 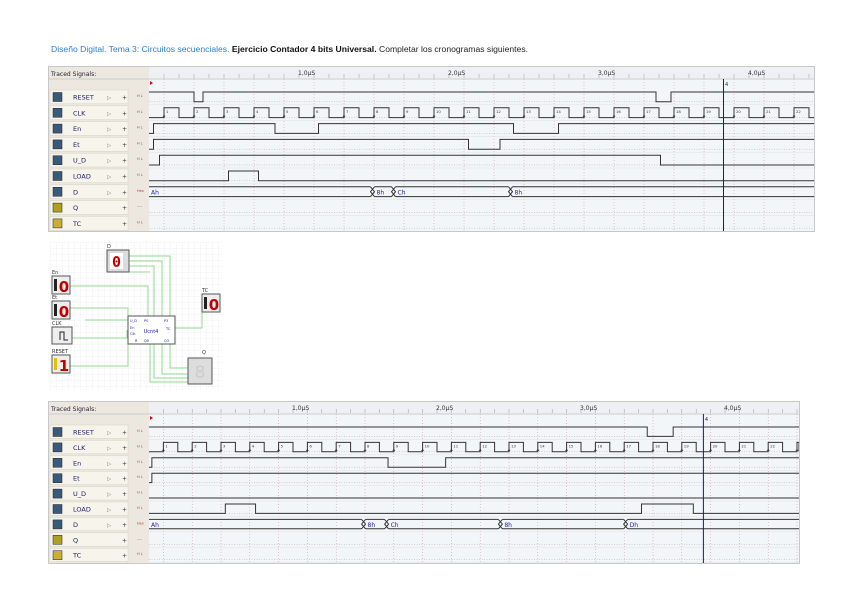 What do you see at coordinates (151, 332) in the screenshot?
I see `counter-name: Ucnt4` at bounding box center [151, 332].